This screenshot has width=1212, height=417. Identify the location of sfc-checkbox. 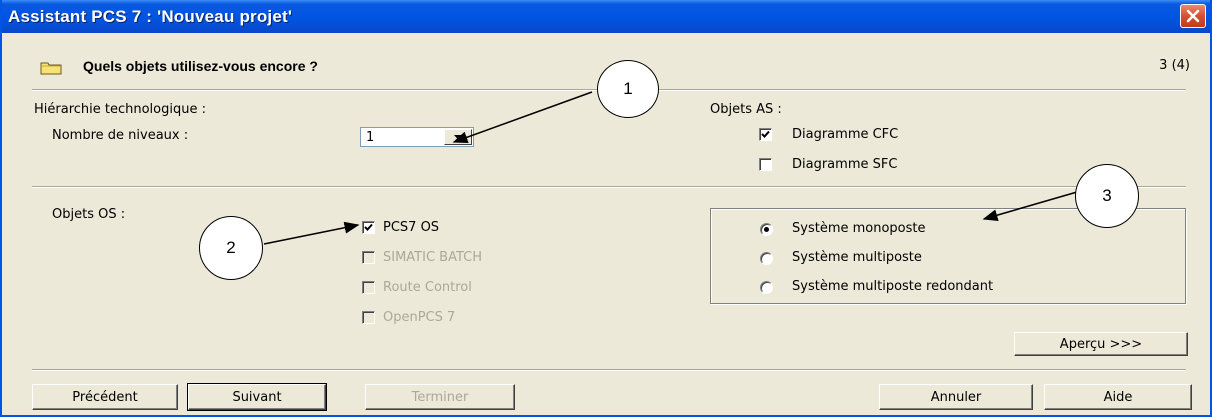
(765, 164).